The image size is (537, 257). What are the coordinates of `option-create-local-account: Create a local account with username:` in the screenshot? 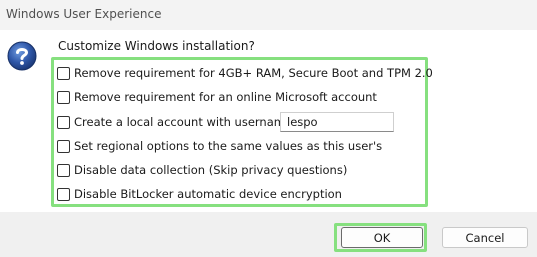 It's located at (176, 122).